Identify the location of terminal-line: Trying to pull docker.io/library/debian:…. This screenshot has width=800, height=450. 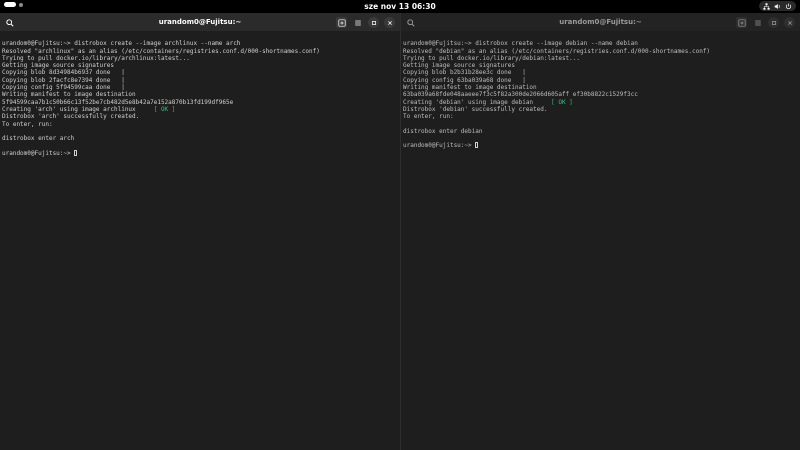
(492, 58).